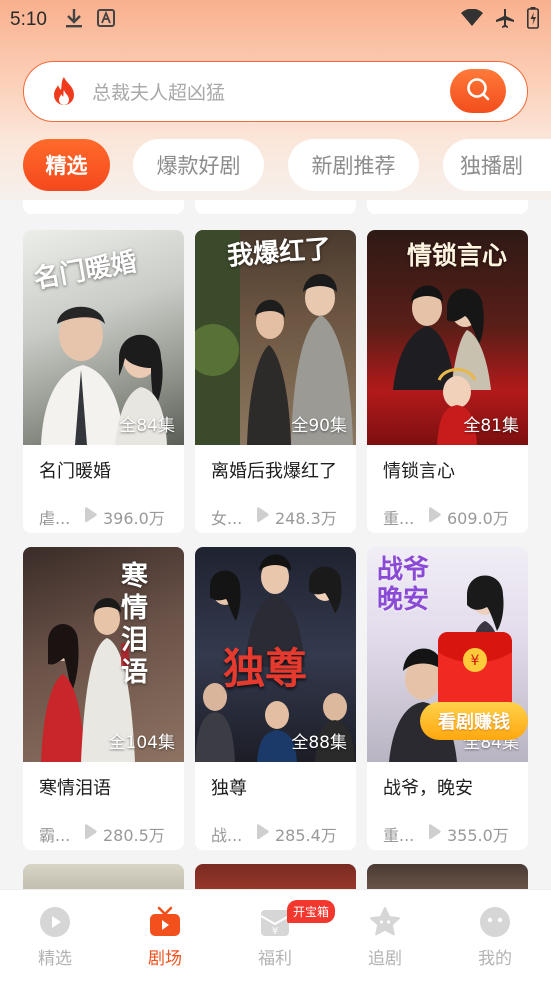  What do you see at coordinates (491, 426) in the screenshot?
I see `episode-count: 全81集` at bounding box center [491, 426].